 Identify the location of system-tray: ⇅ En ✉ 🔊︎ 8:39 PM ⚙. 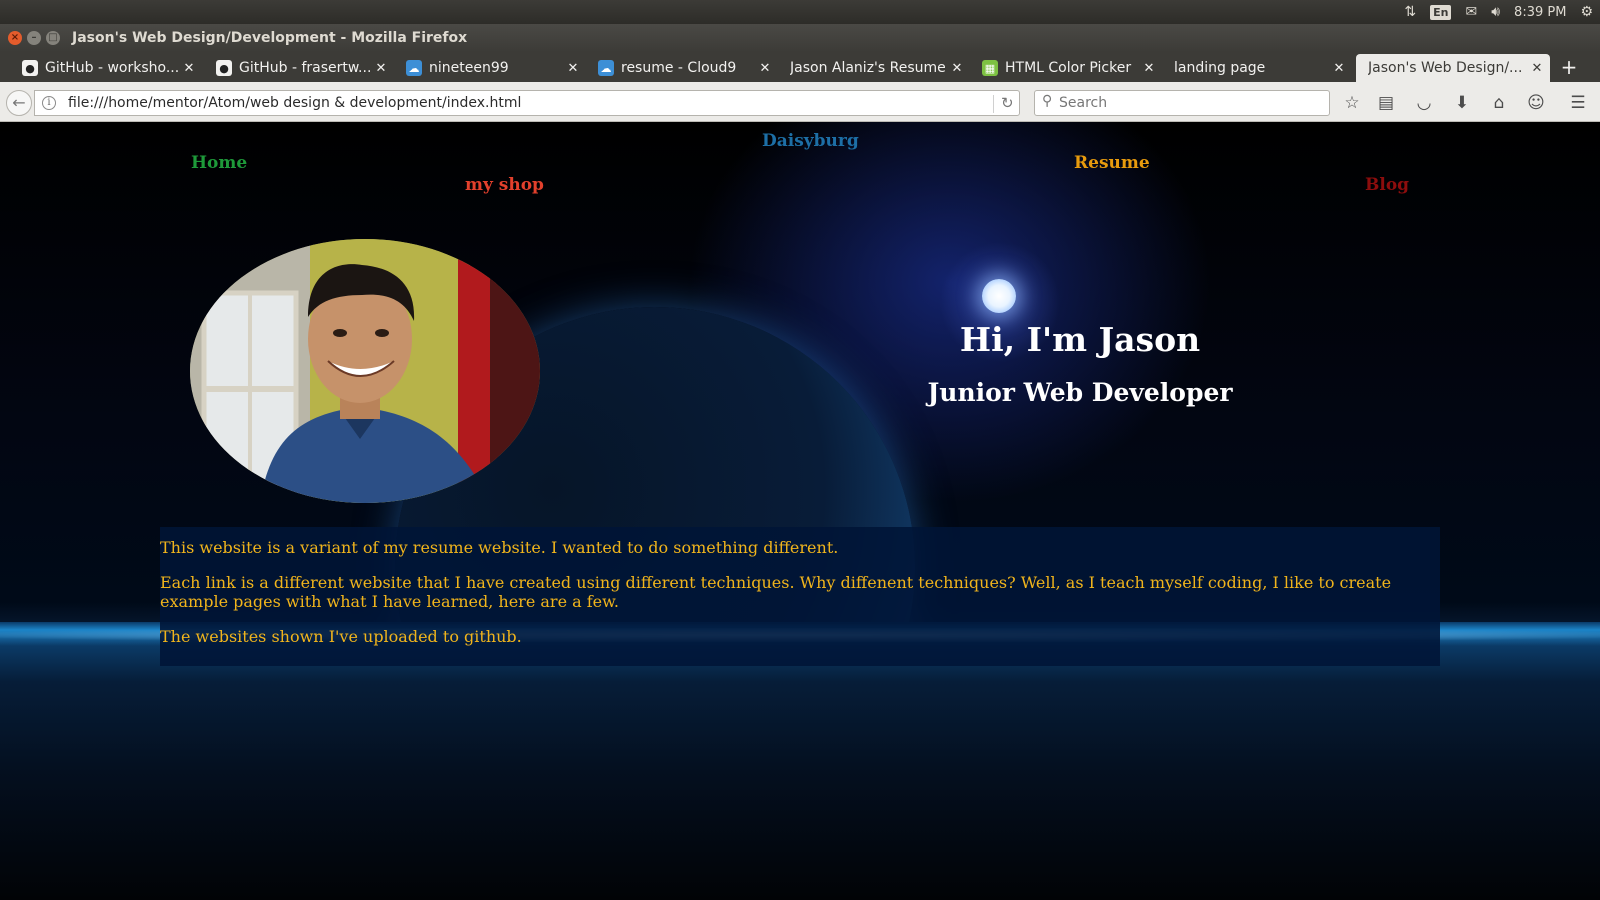
(1498, 12).